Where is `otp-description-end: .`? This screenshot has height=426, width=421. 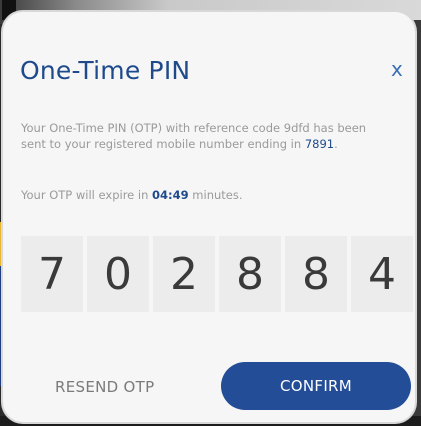
otp-description-end: . is located at coordinates (336, 144).